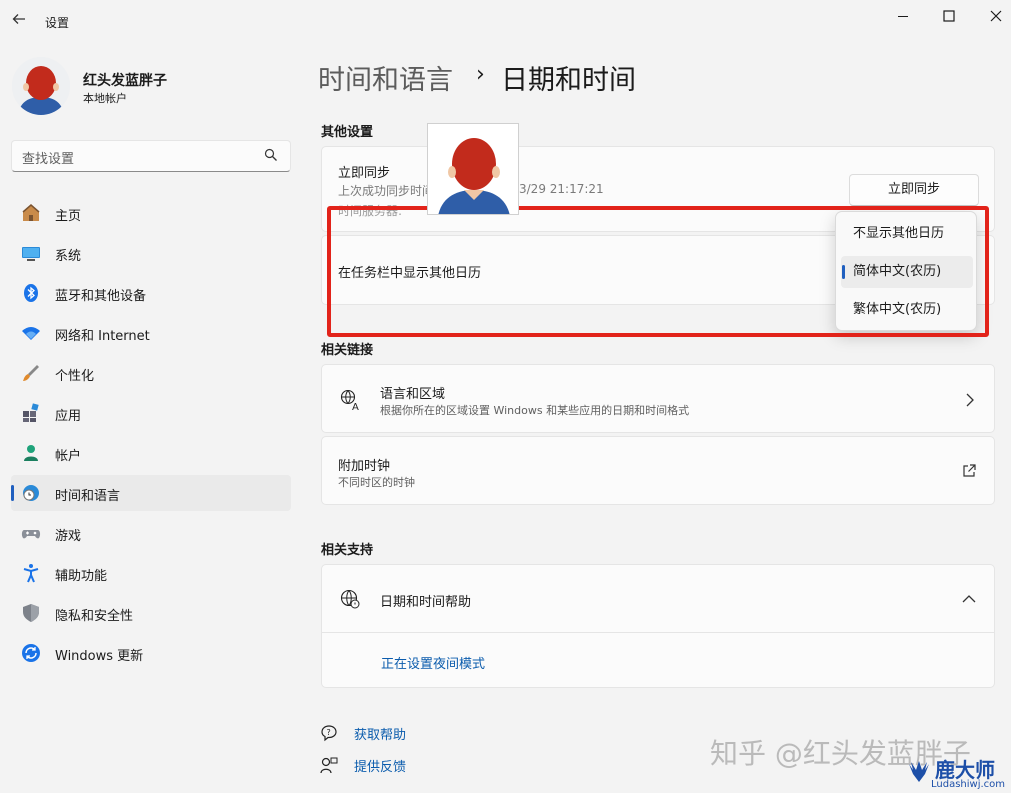  What do you see at coordinates (349, 400) in the screenshot?
I see `language-icon: A` at bounding box center [349, 400].